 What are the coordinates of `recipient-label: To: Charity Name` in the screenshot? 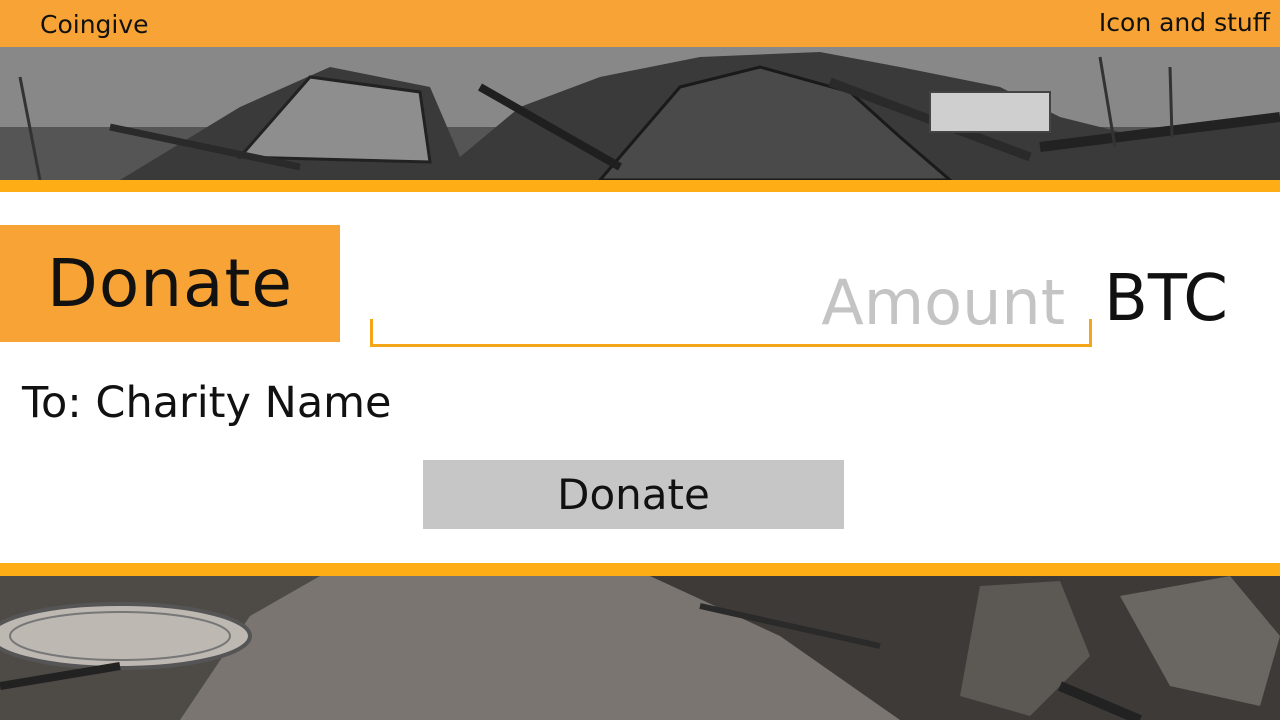 It's located at (207, 403).